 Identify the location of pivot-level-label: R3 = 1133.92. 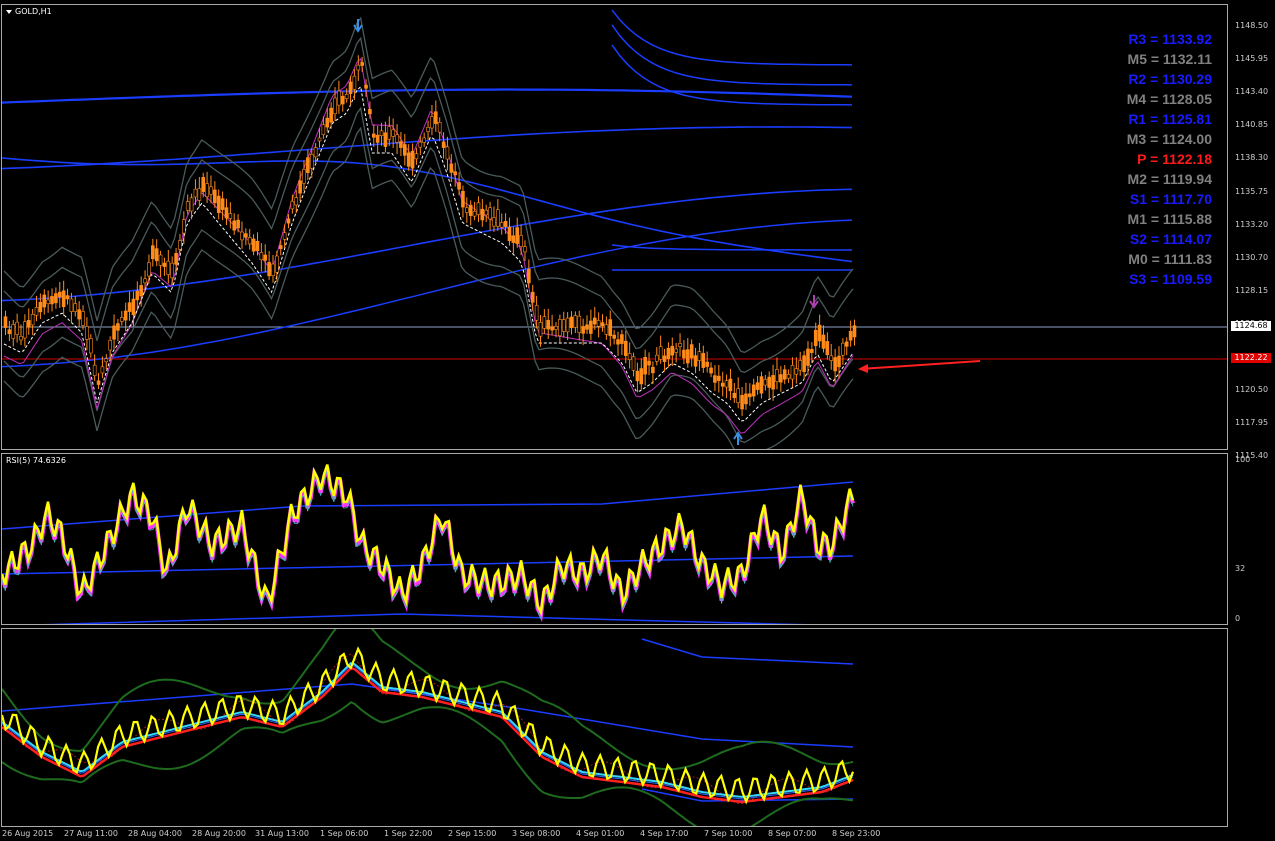
(1170, 39).